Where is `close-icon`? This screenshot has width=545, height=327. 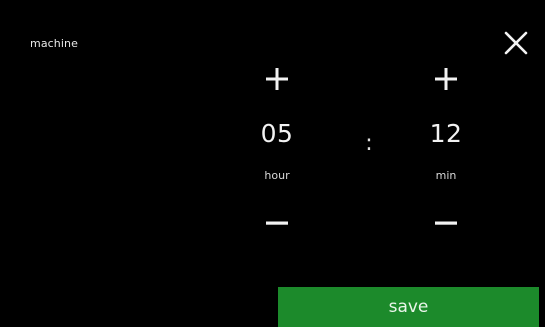 close-icon is located at coordinates (516, 43).